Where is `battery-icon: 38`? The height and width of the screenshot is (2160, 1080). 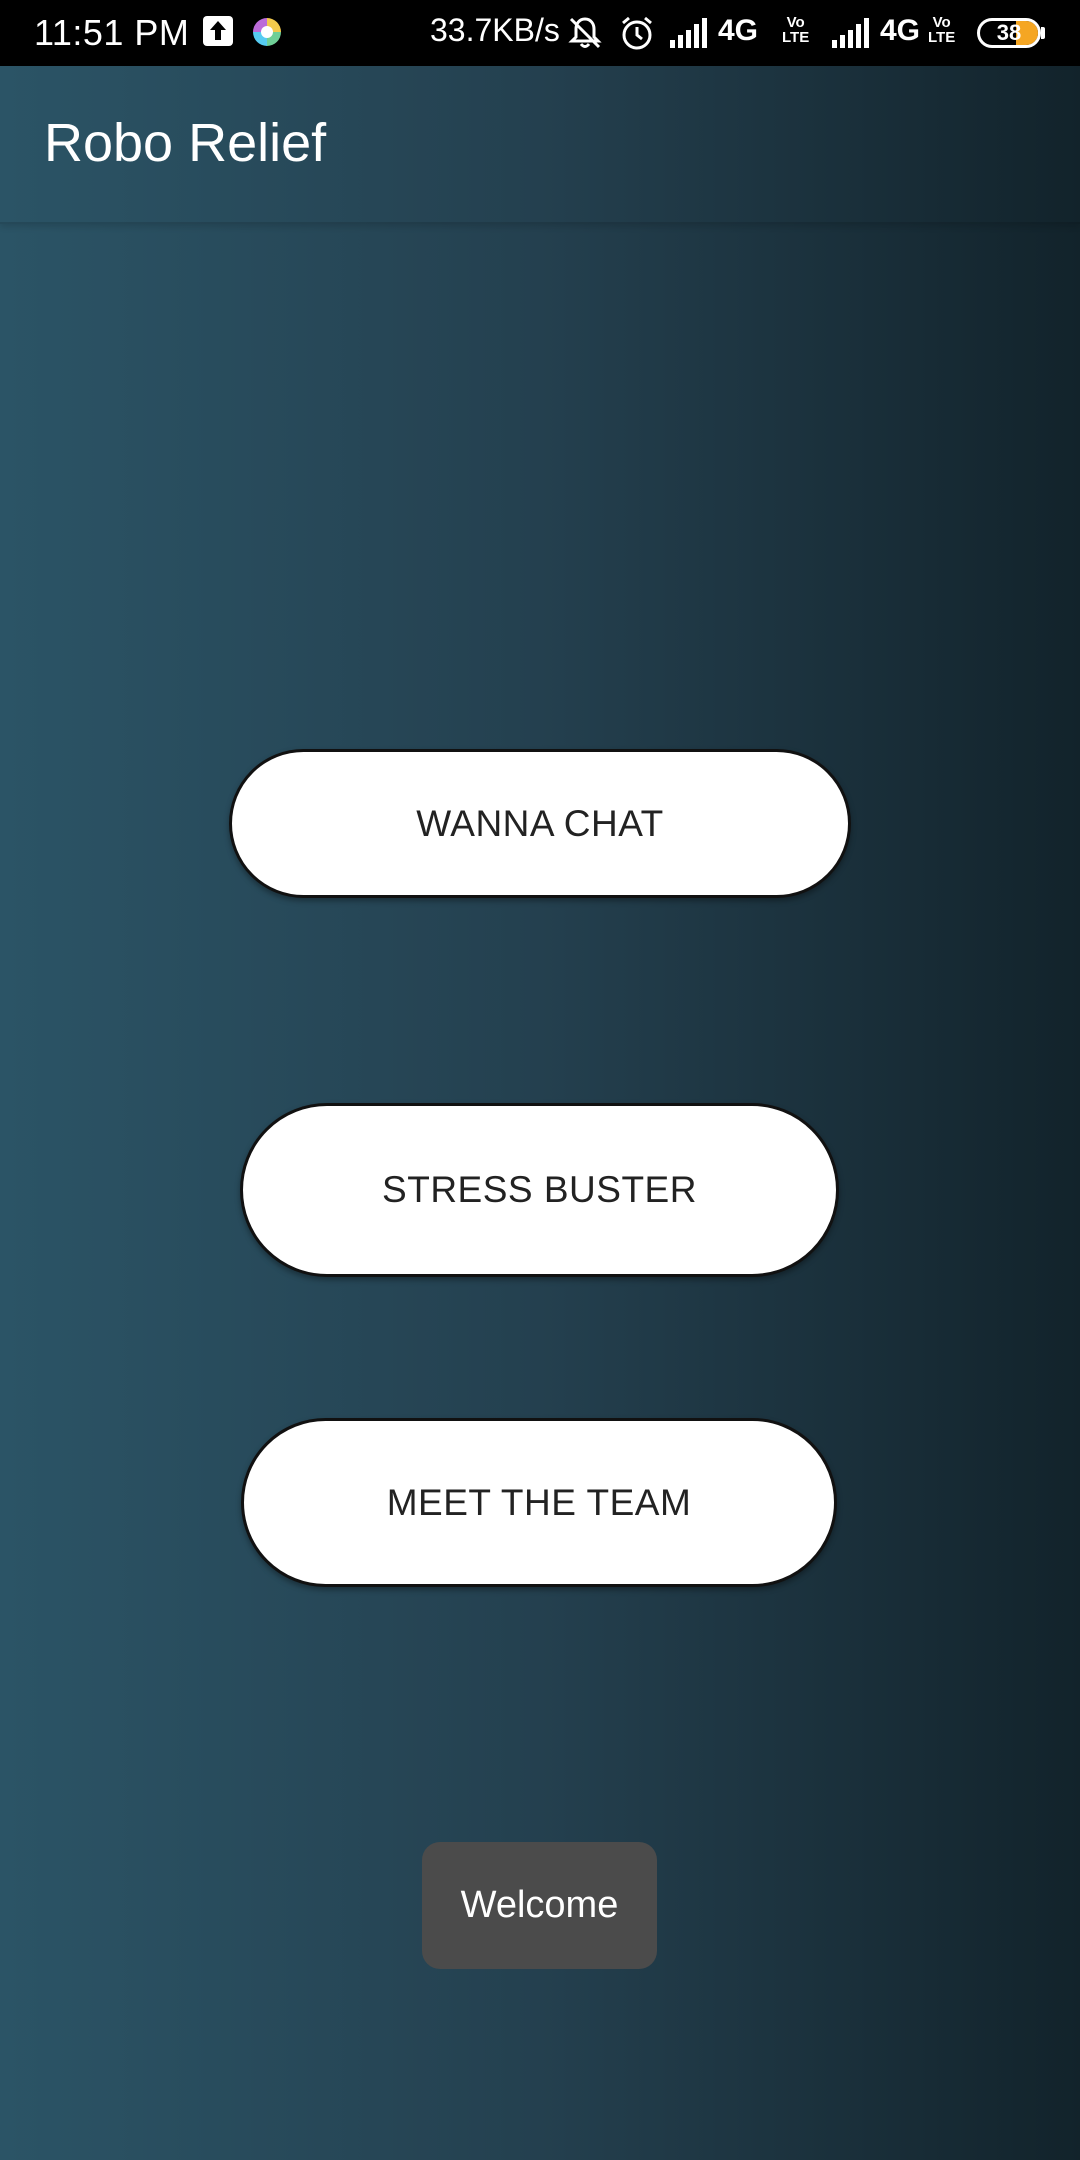 battery-icon: 38 is located at coordinates (1009, 33).